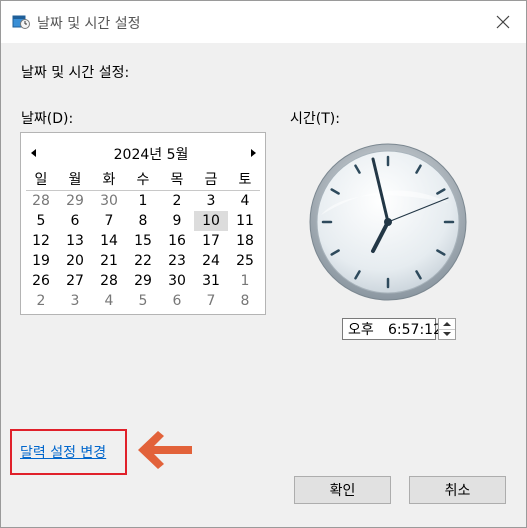 The image size is (527, 528). What do you see at coordinates (75, 281) in the screenshot?
I see `calendar-day: 27` at bounding box center [75, 281].